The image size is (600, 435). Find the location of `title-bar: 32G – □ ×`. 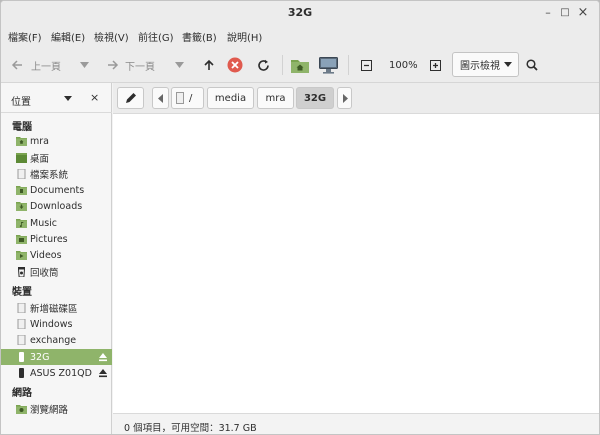

title-bar: 32G – □ × is located at coordinates (300, 13).